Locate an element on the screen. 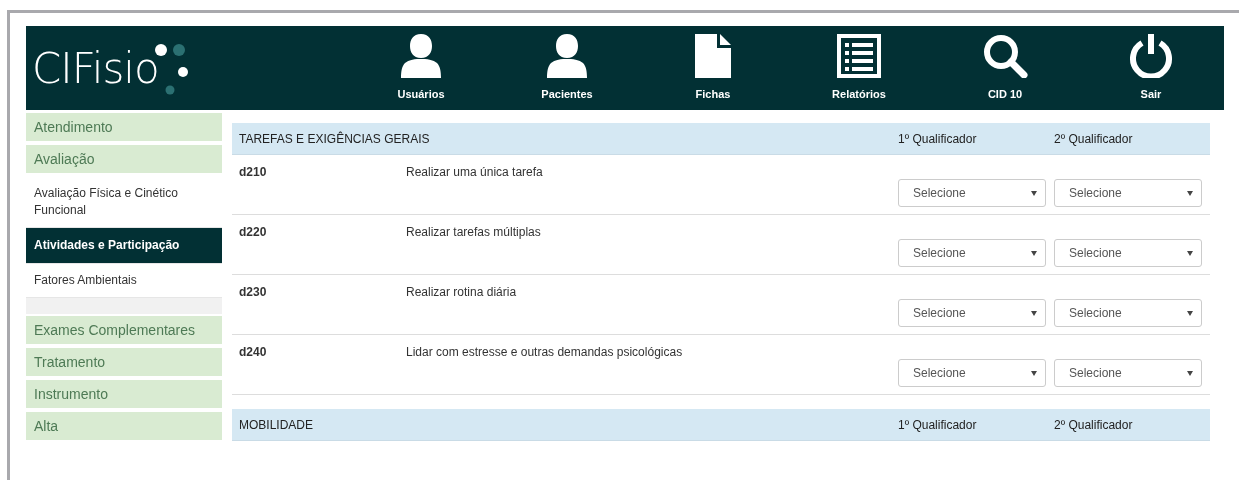  nav-link: Sair is located at coordinates (1151, 68).